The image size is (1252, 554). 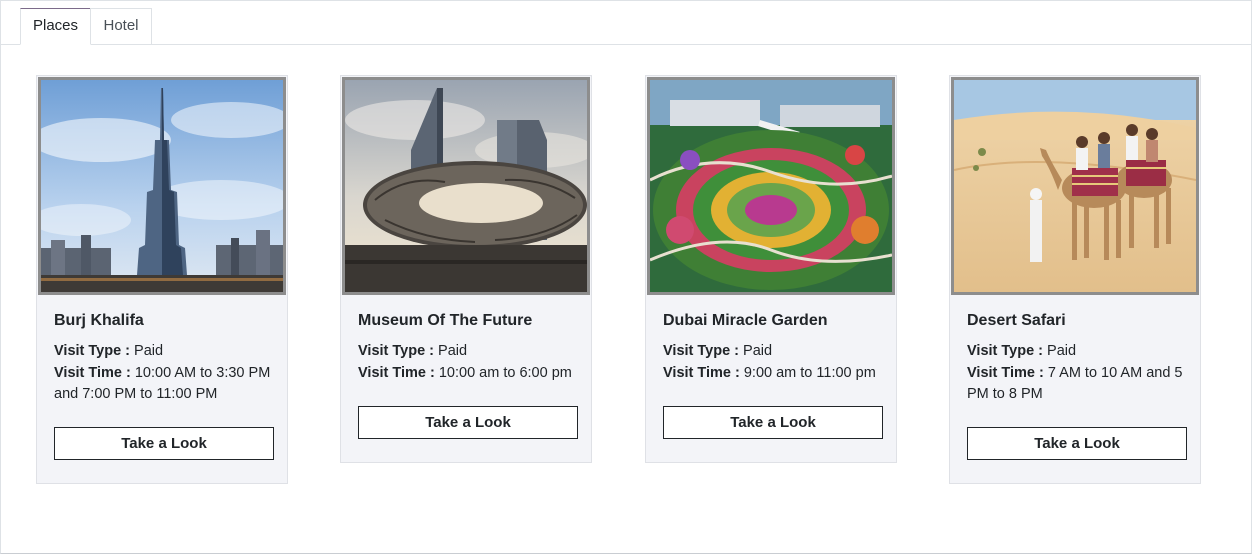 What do you see at coordinates (55, 26) in the screenshot?
I see `tab-places: Places` at bounding box center [55, 26].